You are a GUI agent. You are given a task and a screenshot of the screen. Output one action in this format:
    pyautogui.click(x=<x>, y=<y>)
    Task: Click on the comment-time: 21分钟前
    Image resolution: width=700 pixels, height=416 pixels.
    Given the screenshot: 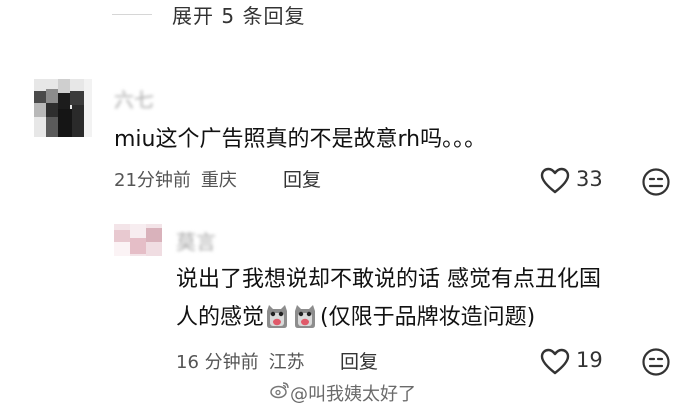 What is the action you would take?
    pyautogui.click(x=152, y=180)
    